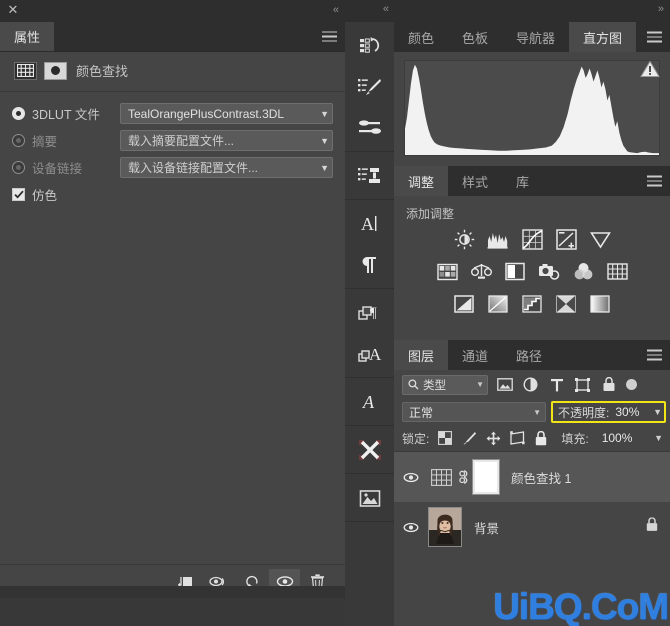 The width and height of the screenshot is (670, 626). I want to click on filter-pixel-layers-icon, so click(504, 384).